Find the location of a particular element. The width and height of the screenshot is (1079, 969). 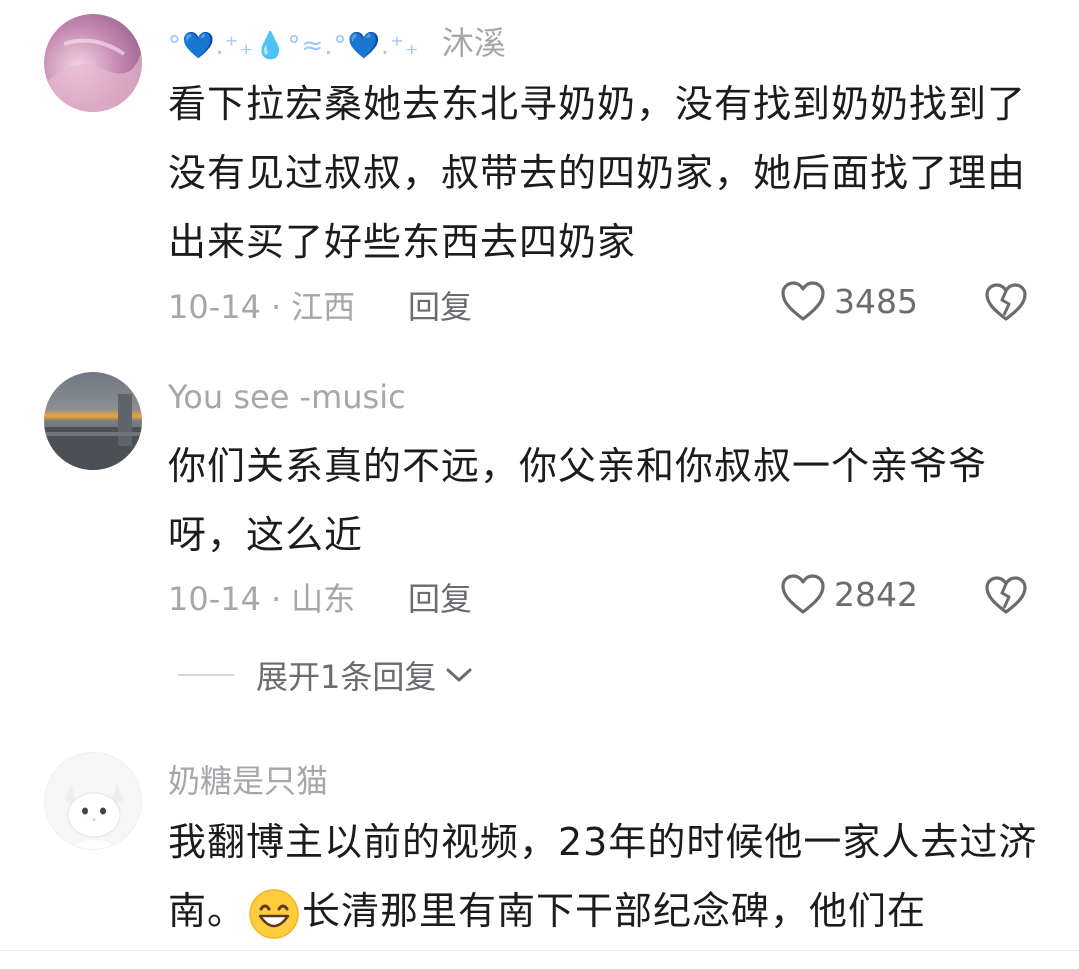

like-button: 3485 is located at coordinates (849, 301).